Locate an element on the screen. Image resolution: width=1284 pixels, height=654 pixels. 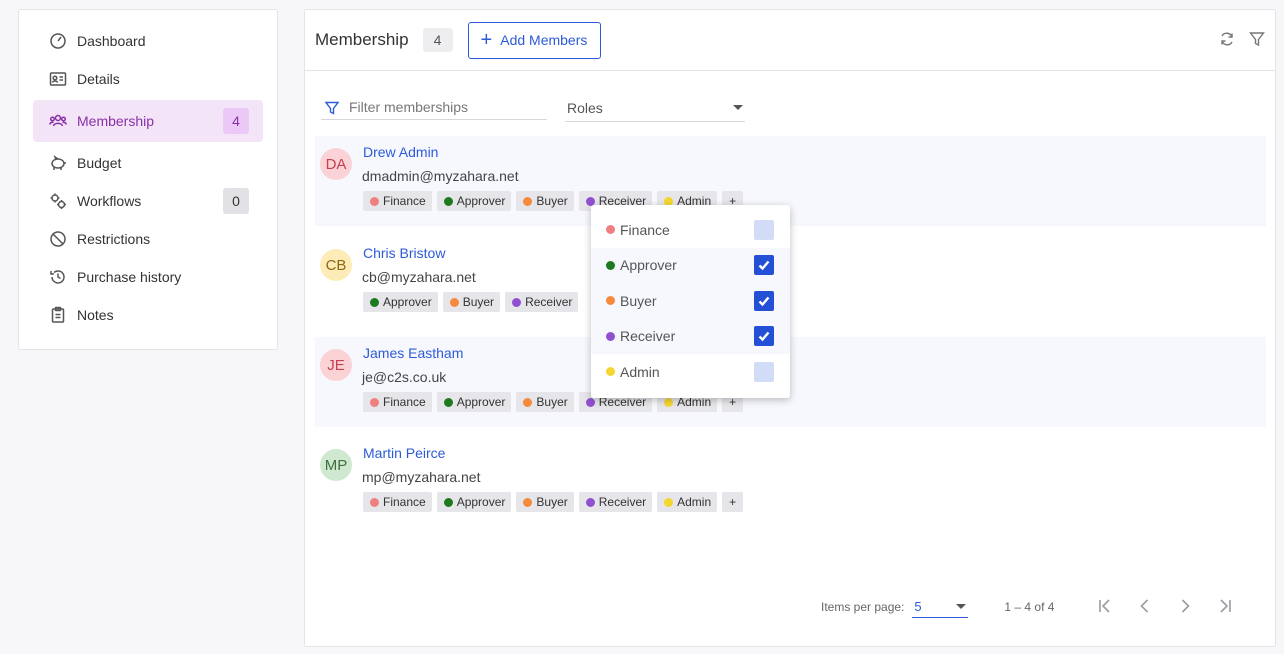
avatar: MP is located at coordinates (336, 465).